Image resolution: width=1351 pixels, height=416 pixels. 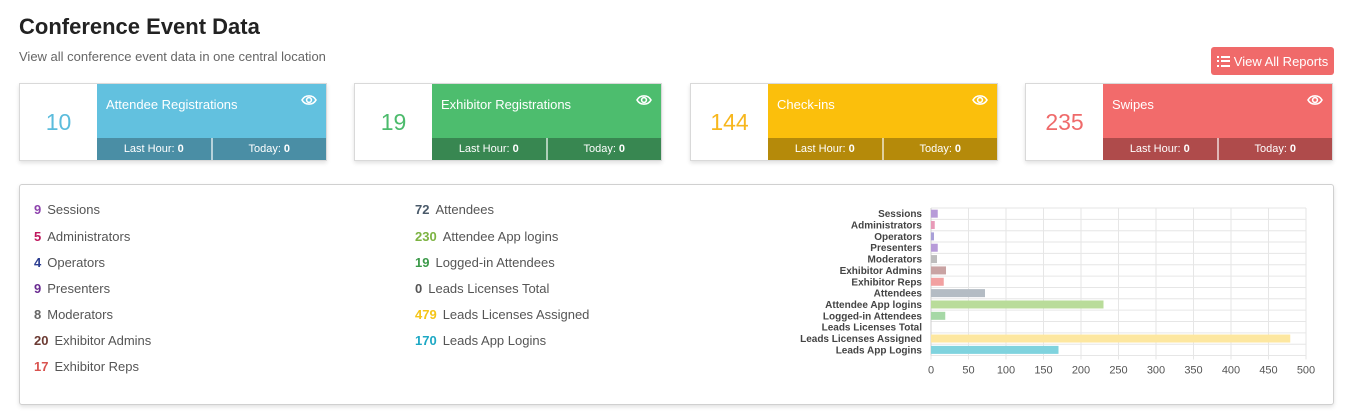 I want to click on stat-value: 170, so click(x=426, y=340).